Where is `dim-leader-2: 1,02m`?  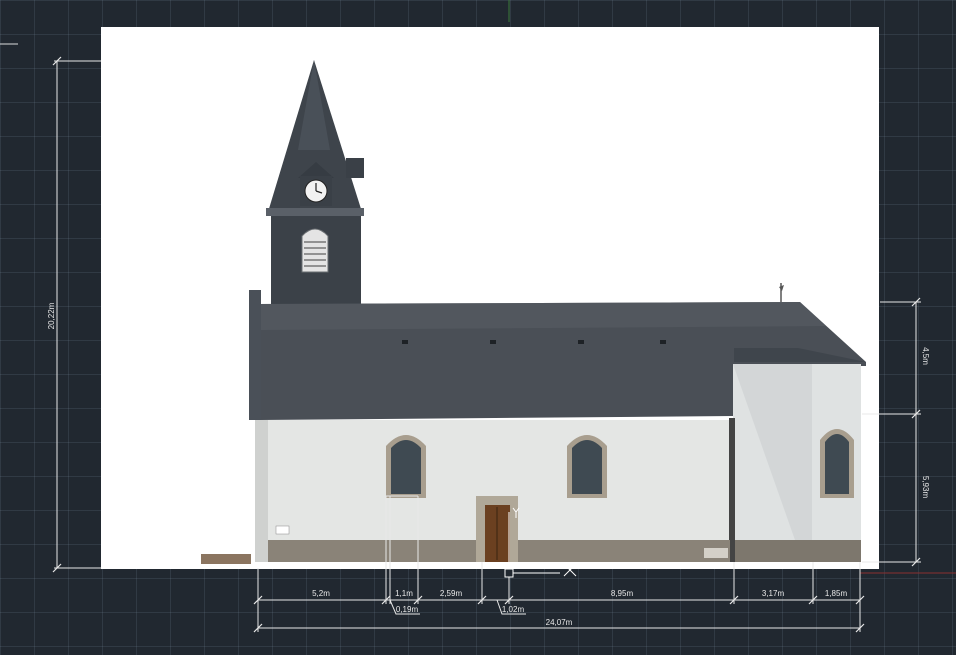
dim-leader-2: 1,02m is located at coordinates (513, 609).